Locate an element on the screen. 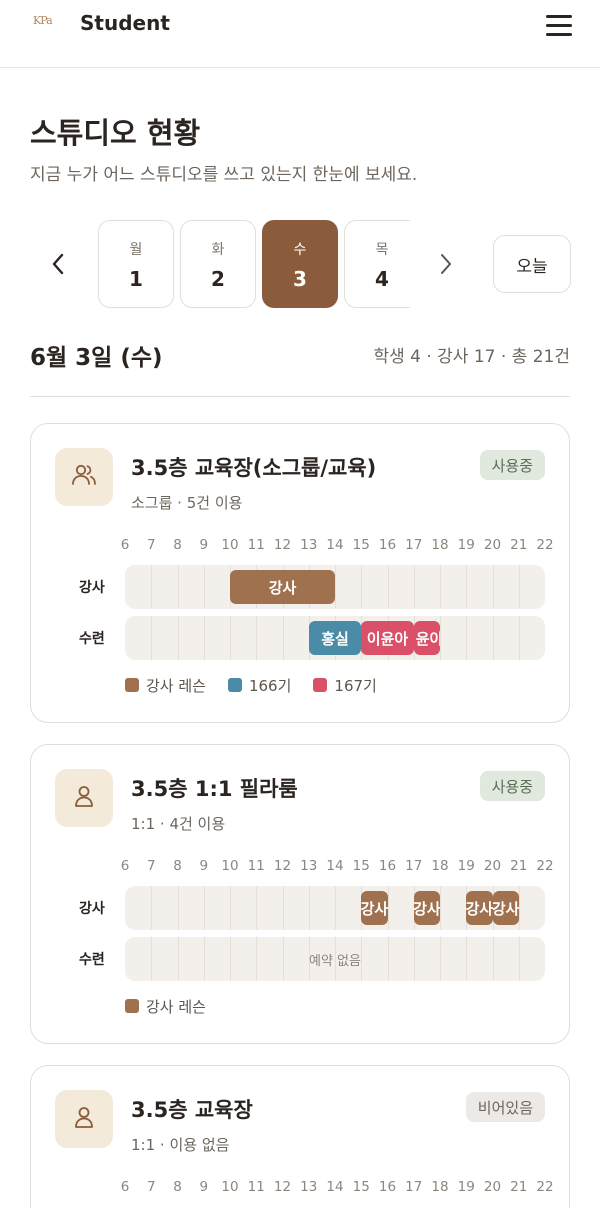 This screenshot has width=600, height=1208. hamburger-menu-icon is located at coordinates (559, 25).